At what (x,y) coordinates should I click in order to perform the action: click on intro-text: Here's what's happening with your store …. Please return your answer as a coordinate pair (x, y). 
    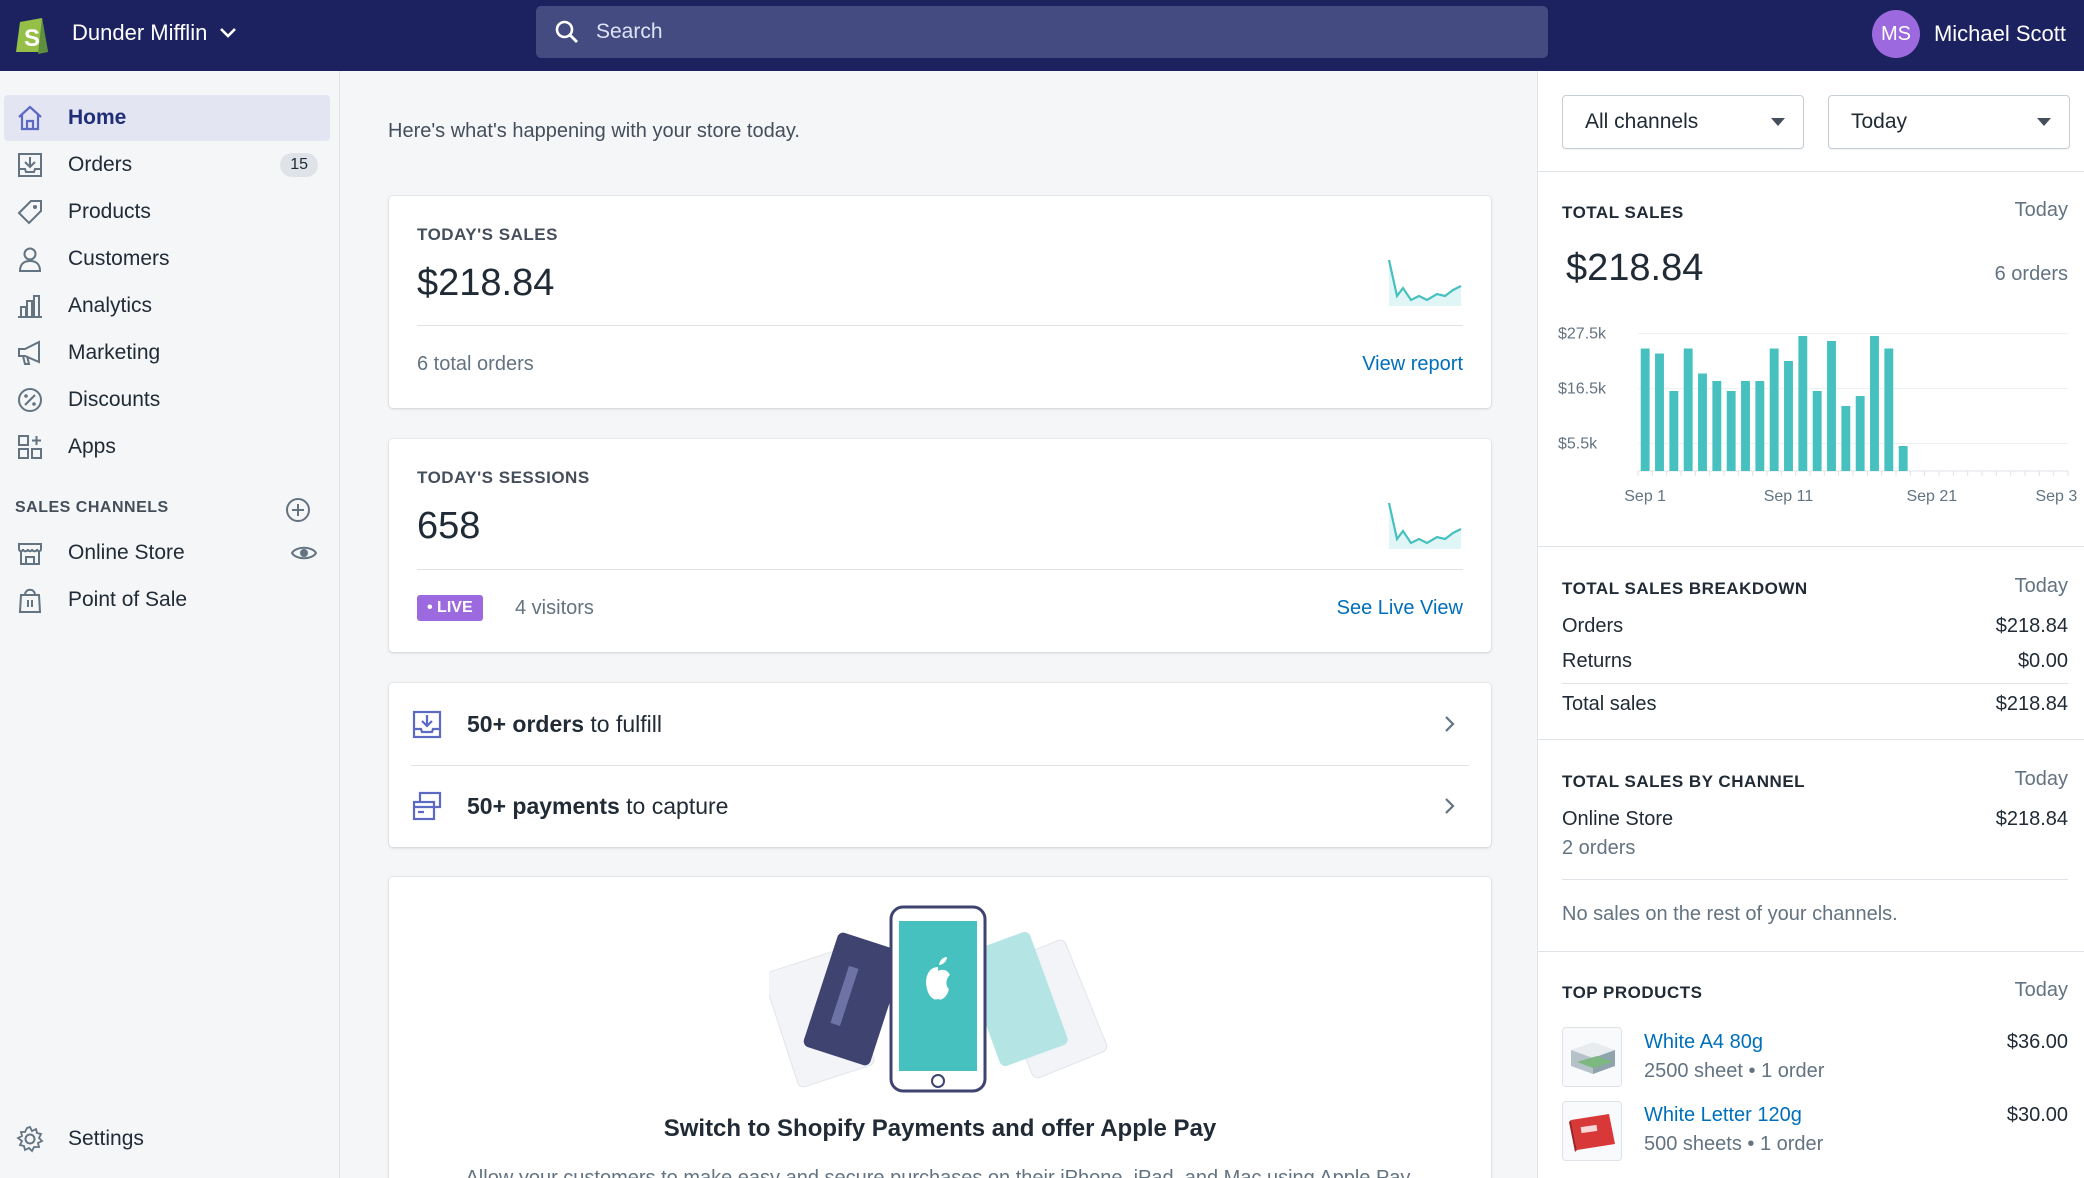
    Looking at the image, I should click on (594, 131).